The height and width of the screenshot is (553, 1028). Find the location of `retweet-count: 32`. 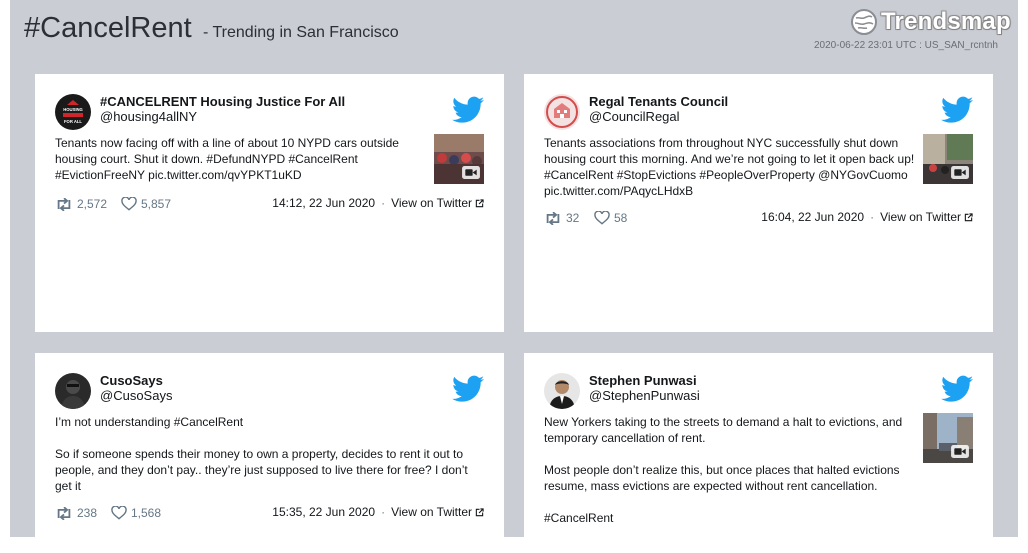

retweet-count: 32 is located at coordinates (561, 218).